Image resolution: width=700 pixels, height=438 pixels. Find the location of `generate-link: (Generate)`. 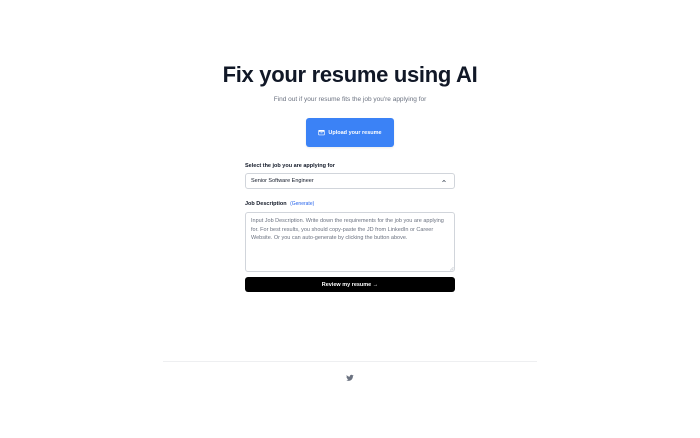

generate-link: (Generate) is located at coordinates (302, 204).